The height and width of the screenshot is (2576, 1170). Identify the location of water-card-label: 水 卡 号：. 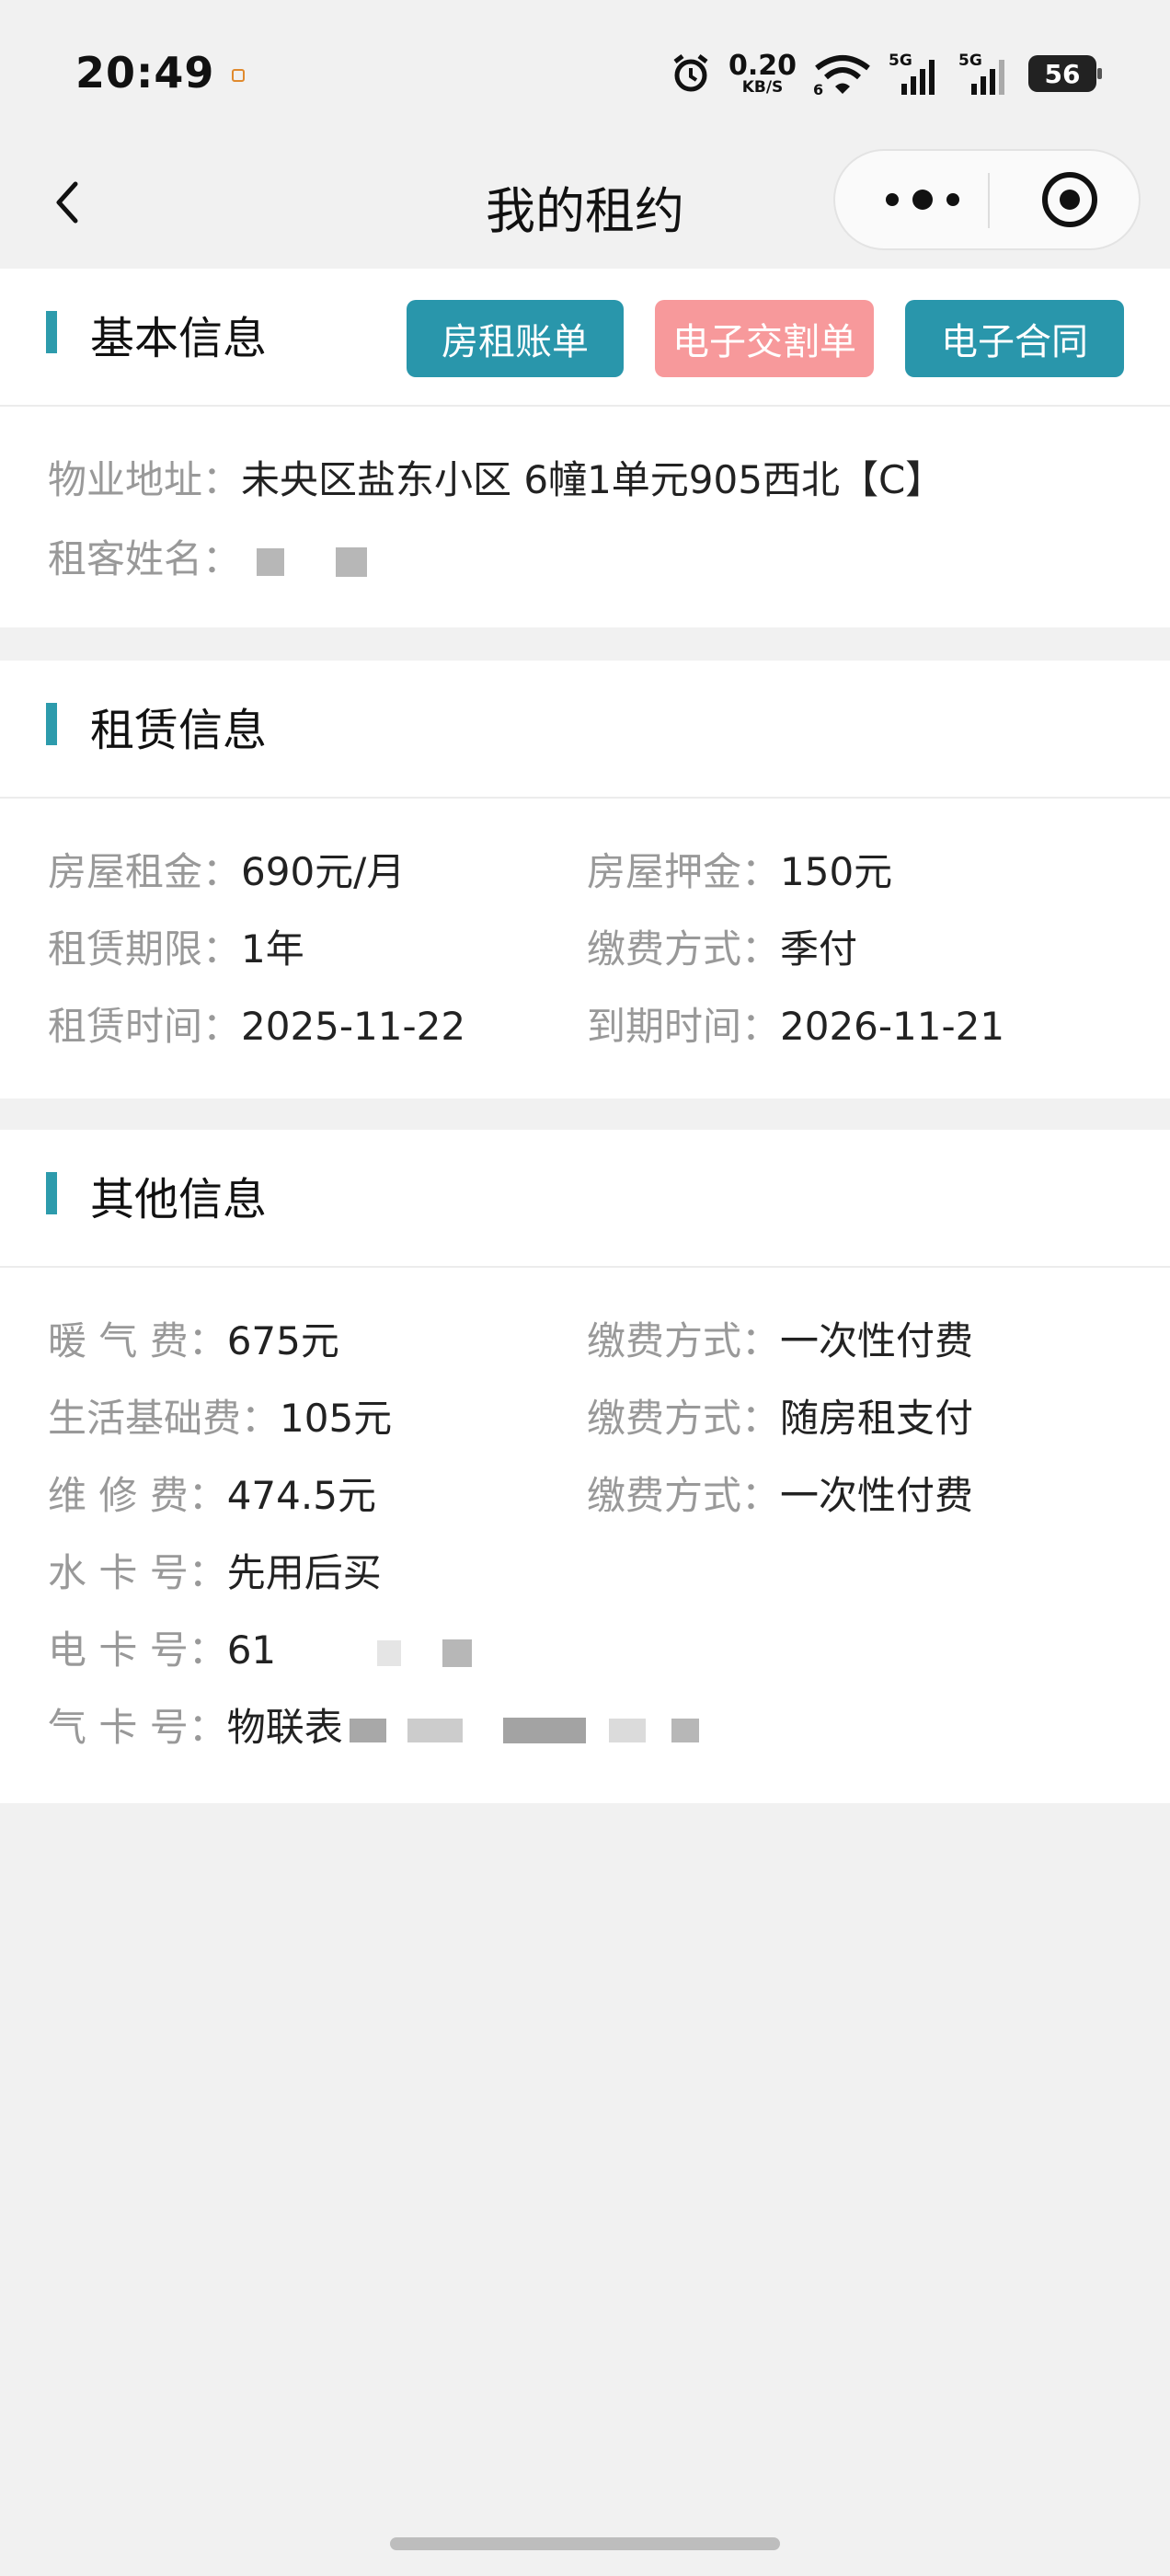
(137, 1572).